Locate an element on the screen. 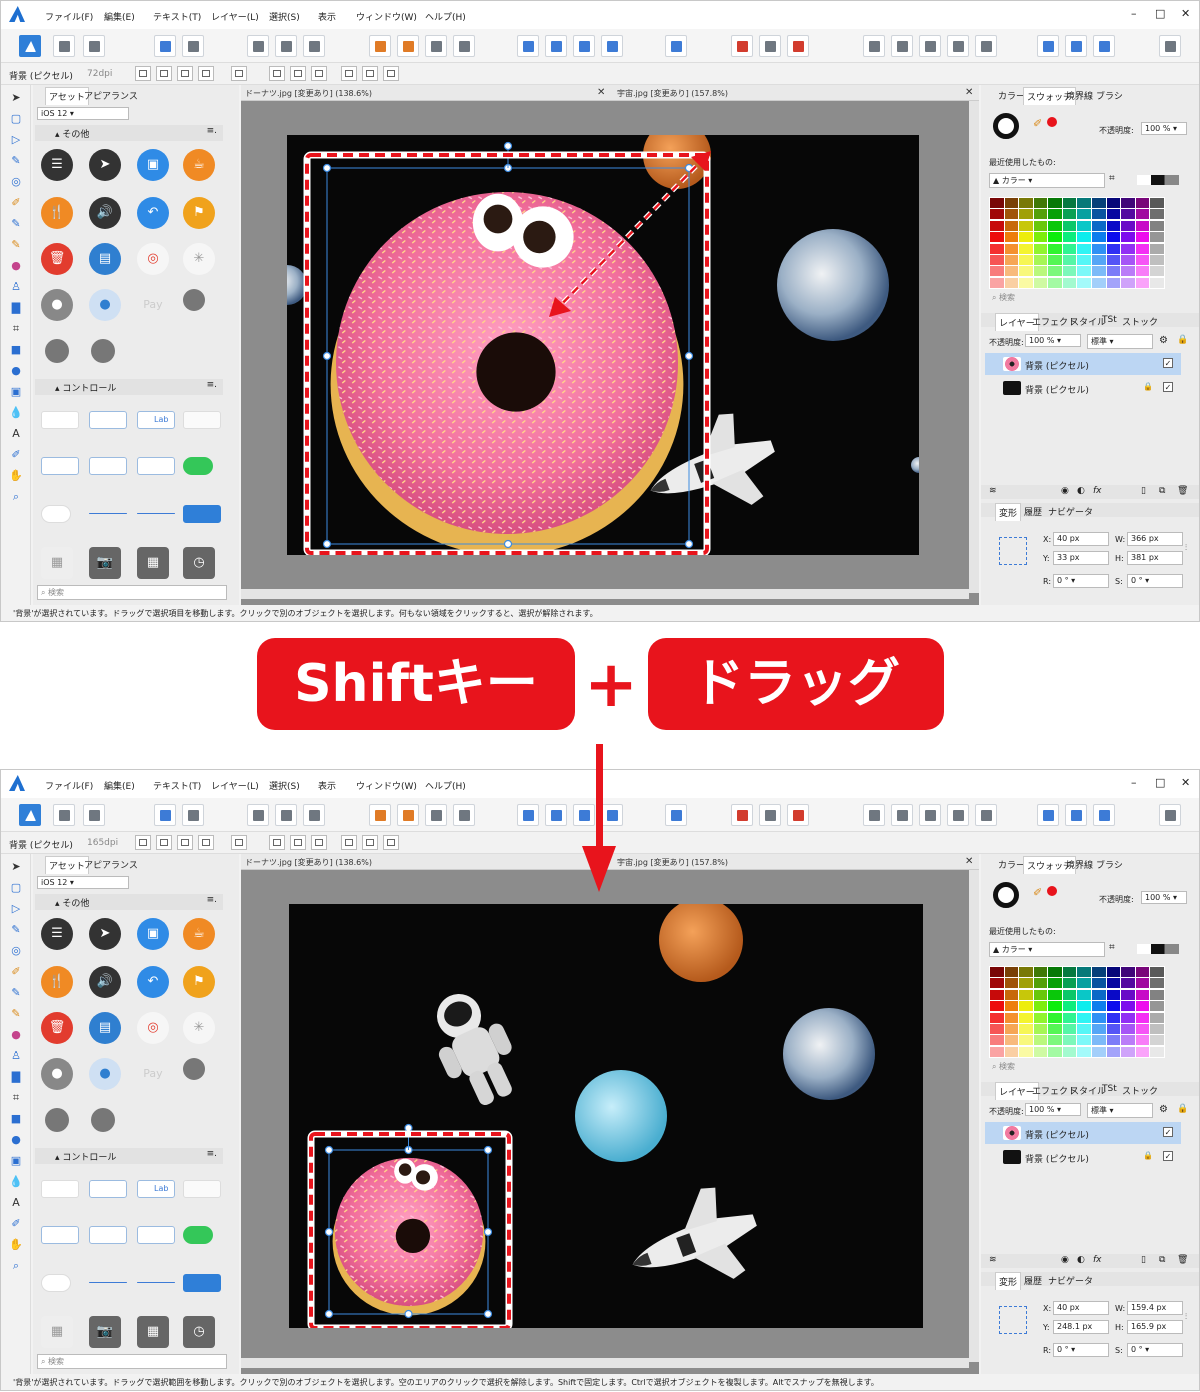  flip-horizontal-button is located at coordinates (528, 815).